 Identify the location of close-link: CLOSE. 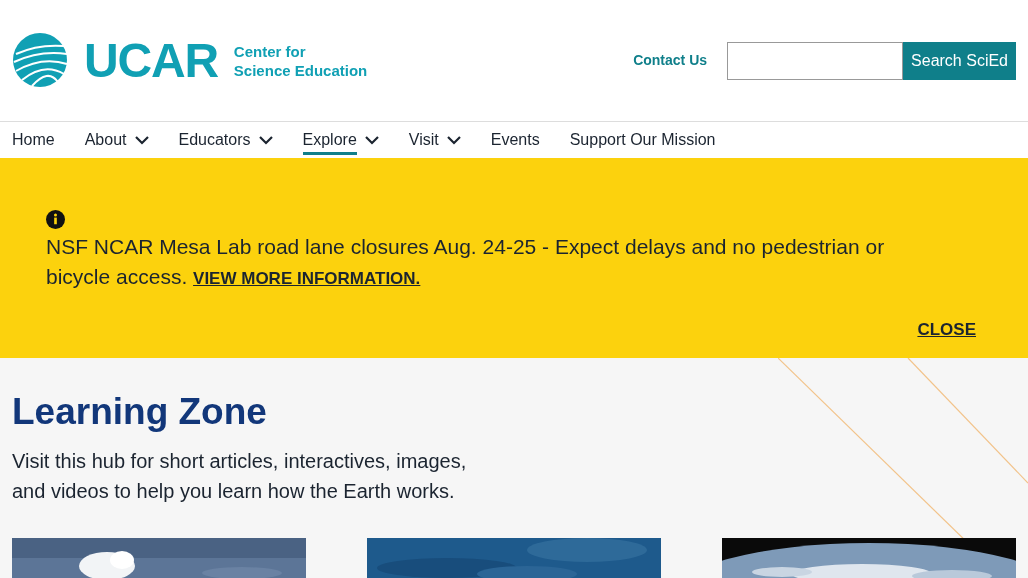
(946, 330).